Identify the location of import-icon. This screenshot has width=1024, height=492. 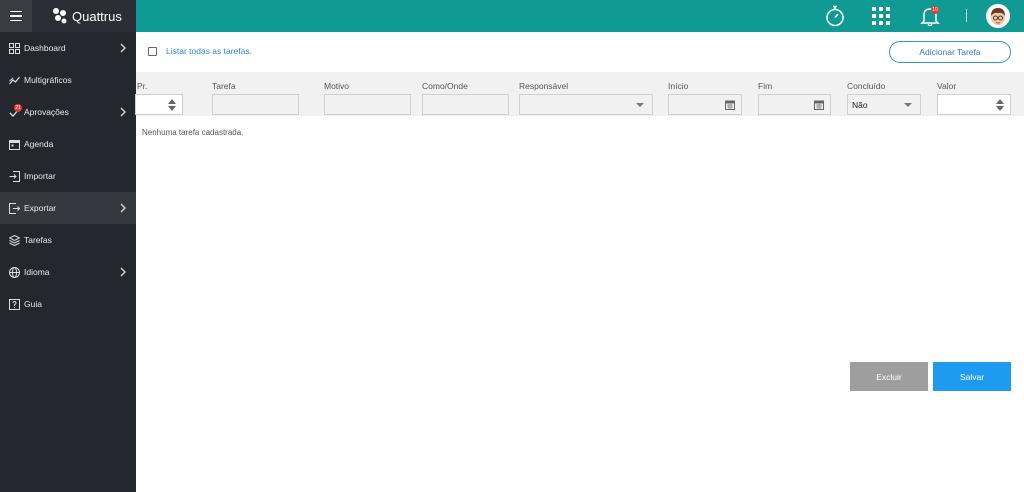
(14, 176).